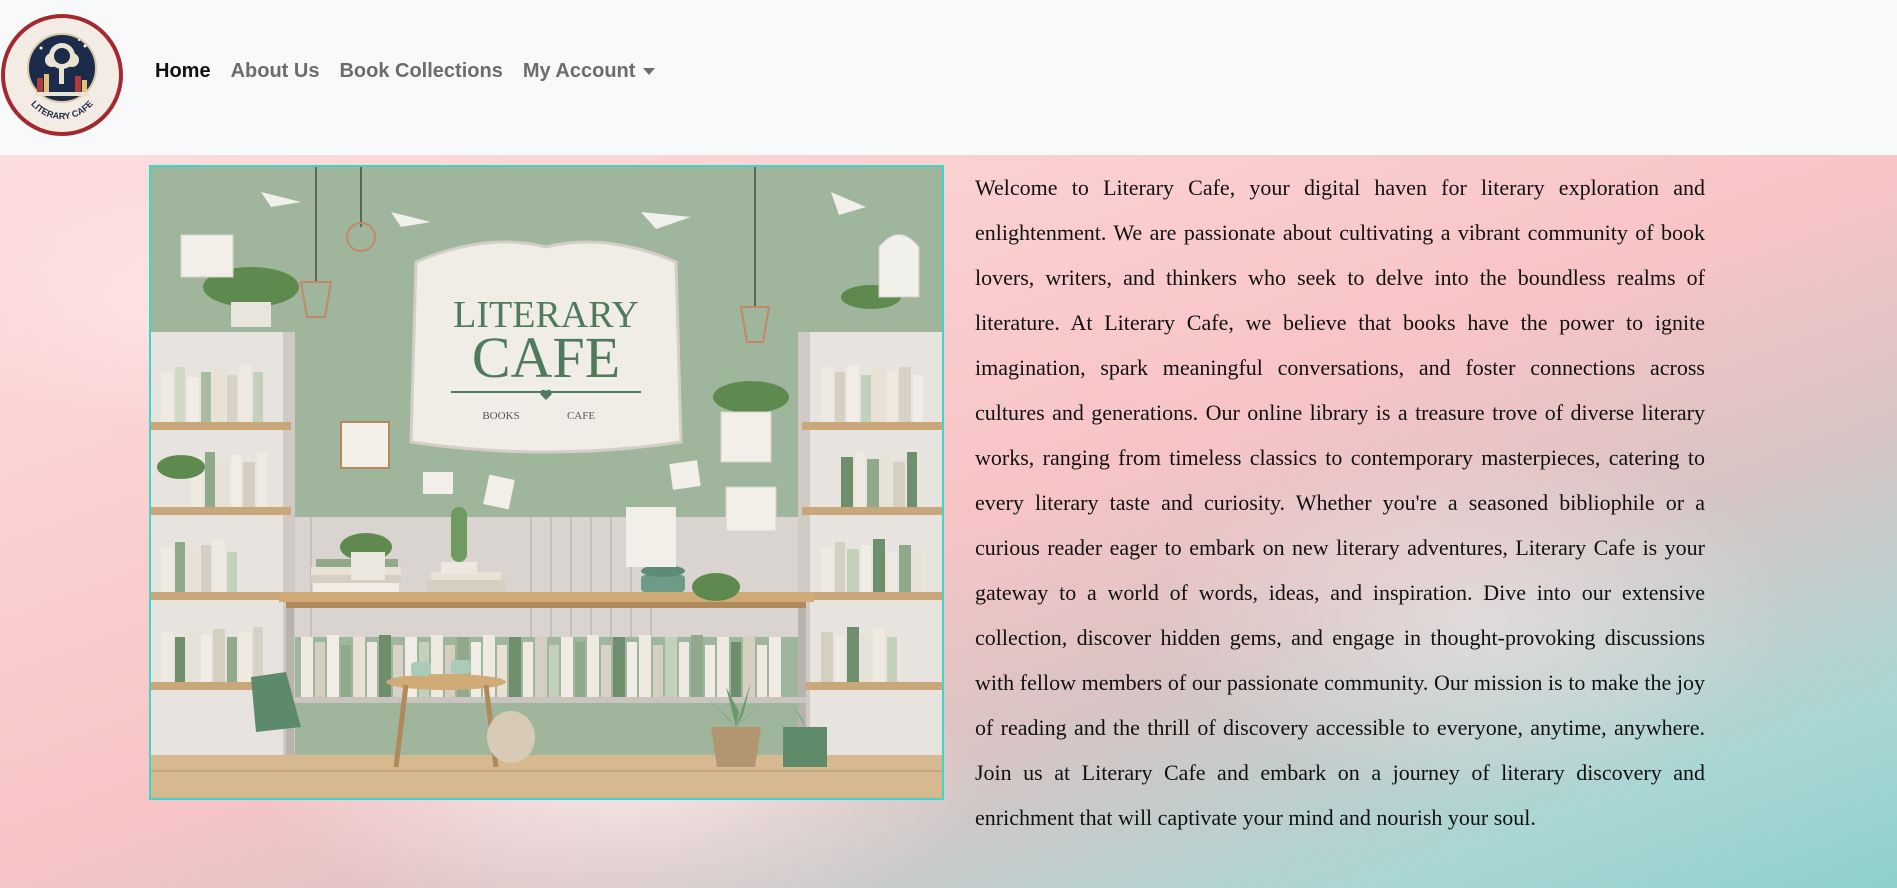 The height and width of the screenshot is (888, 1897). What do you see at coordinates (183, 71) in the screenshot?
I see `nav-home-label: Home` at bounding box center [183, 71].